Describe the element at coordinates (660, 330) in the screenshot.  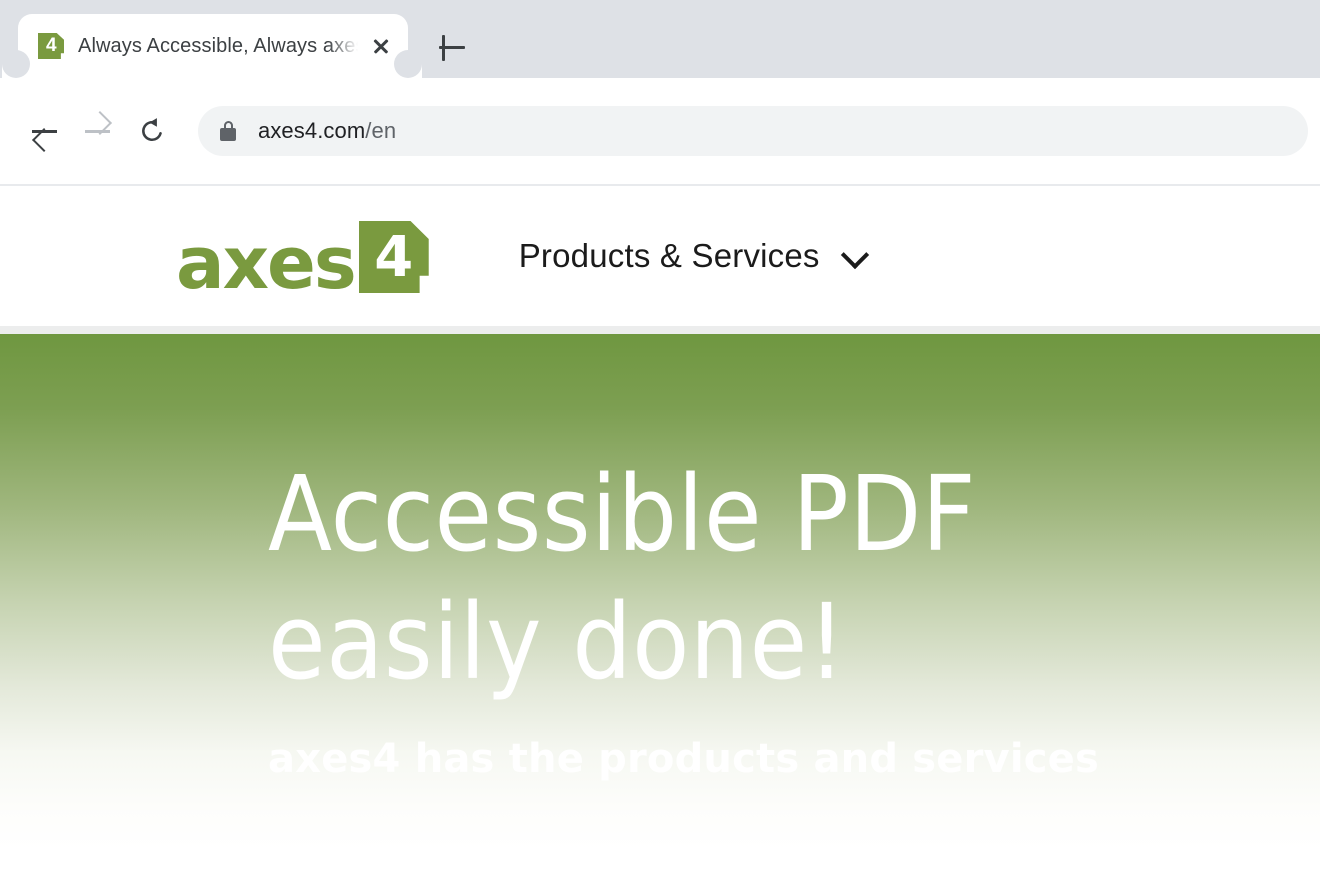
I see `header-underline` at that location.